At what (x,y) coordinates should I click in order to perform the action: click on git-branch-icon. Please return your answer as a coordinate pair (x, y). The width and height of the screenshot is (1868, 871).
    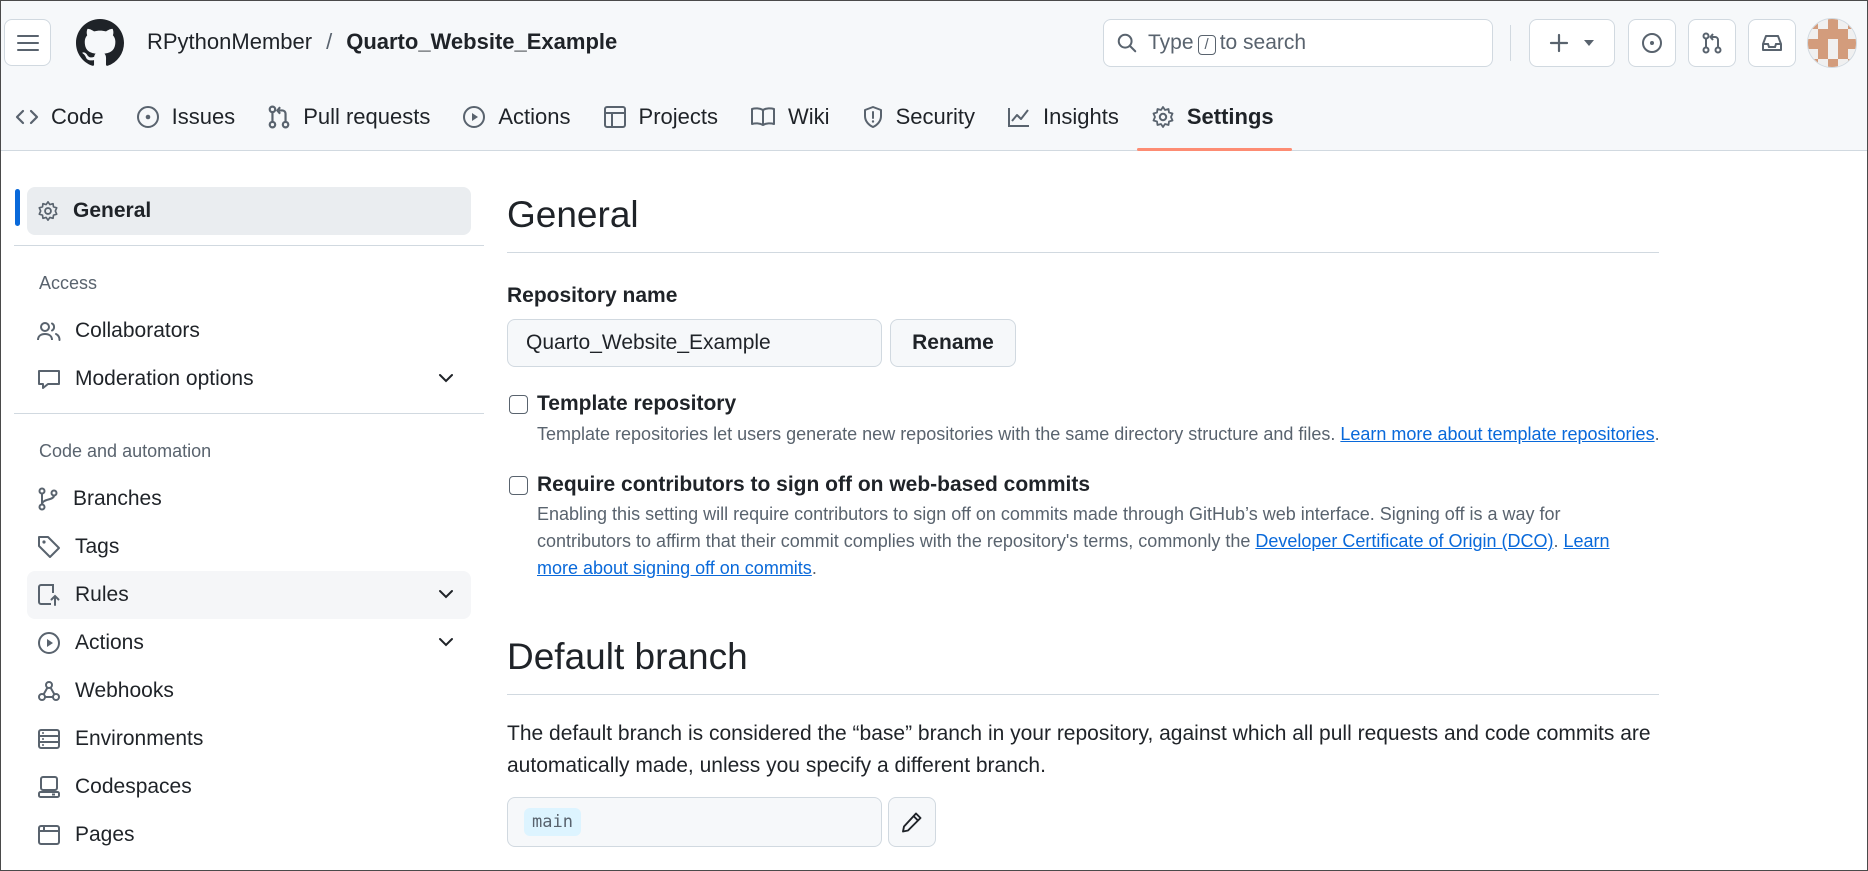
    Looking at the image, I should click on (48, 499).